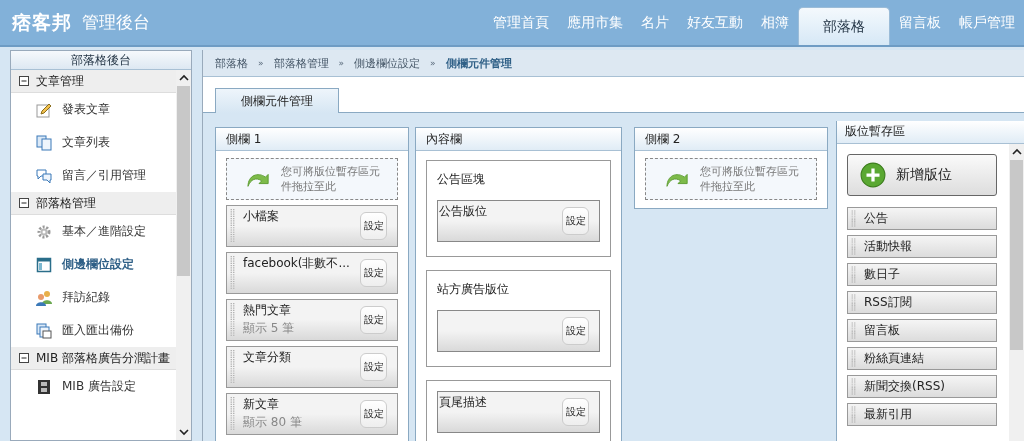  Describe the element at coordinates (86, 109) in the screenshot. I see `sidebar-link: 發表文章` at that location.